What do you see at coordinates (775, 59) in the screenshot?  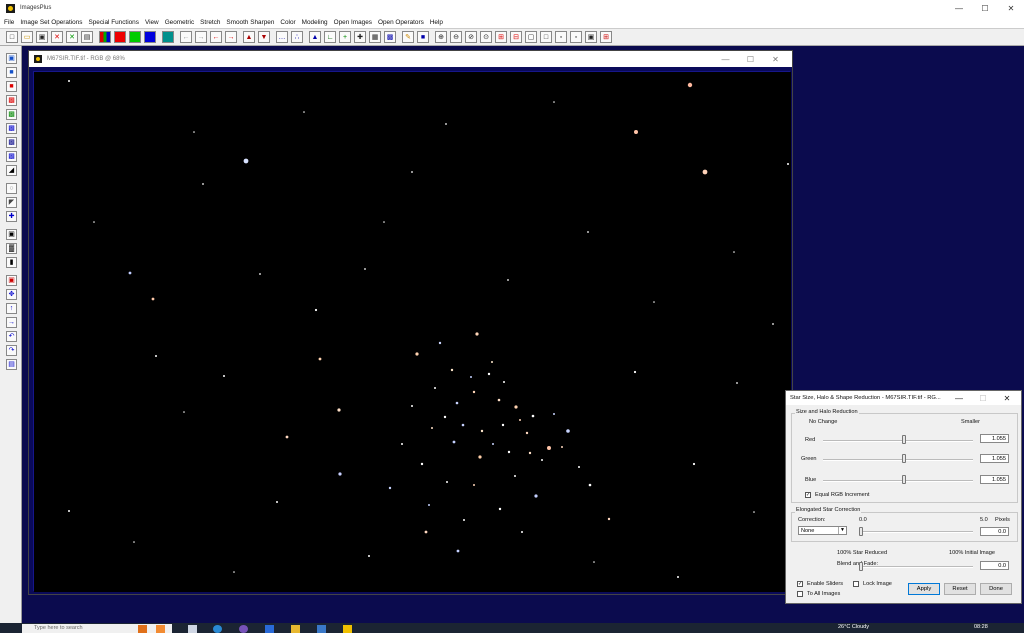 I see `image-close-icon: ✕` at bounding box center [775, 59].